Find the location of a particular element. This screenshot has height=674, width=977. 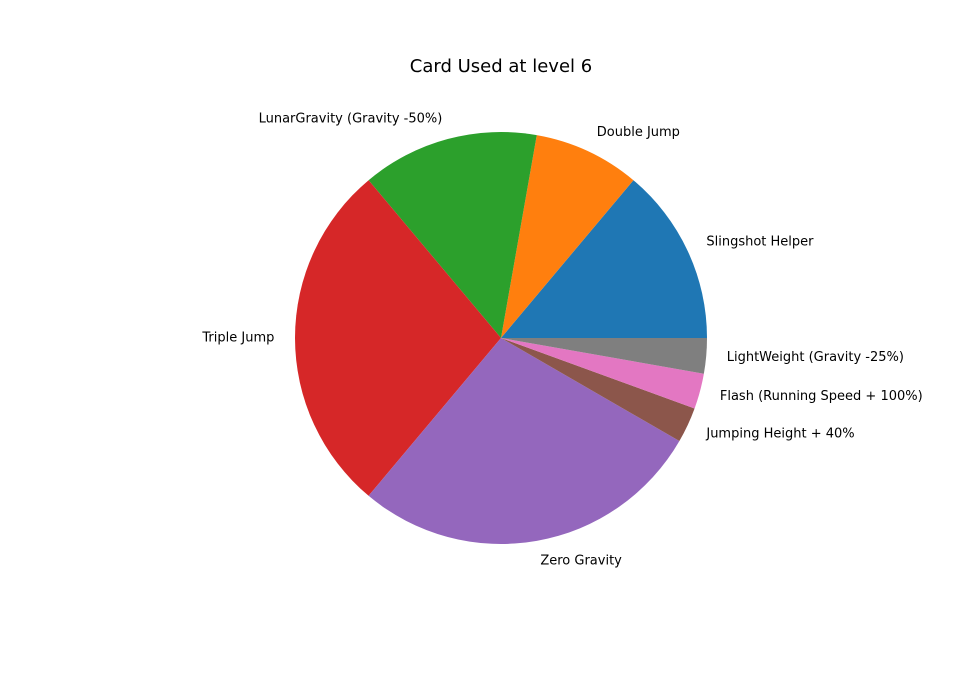

pie-label-double-jump: Double Jump is located at coordinates (638, 132).